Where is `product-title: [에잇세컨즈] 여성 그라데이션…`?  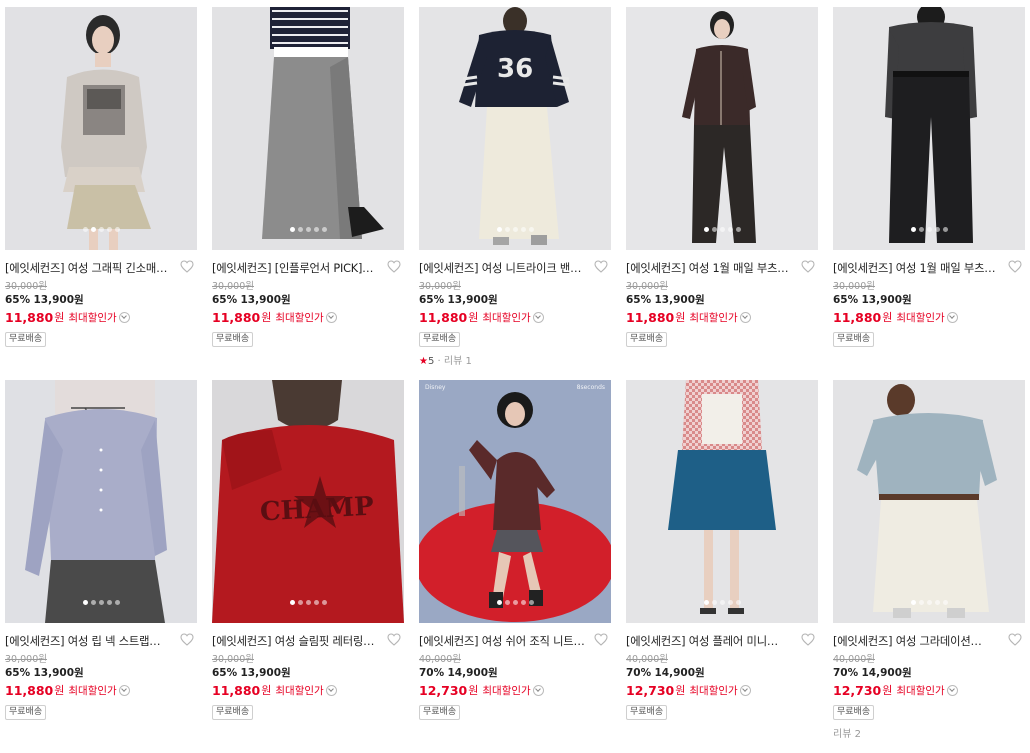
product-title: [에잇세컨즈] 여성 그라데이션… is located at coordinates (919, 641).